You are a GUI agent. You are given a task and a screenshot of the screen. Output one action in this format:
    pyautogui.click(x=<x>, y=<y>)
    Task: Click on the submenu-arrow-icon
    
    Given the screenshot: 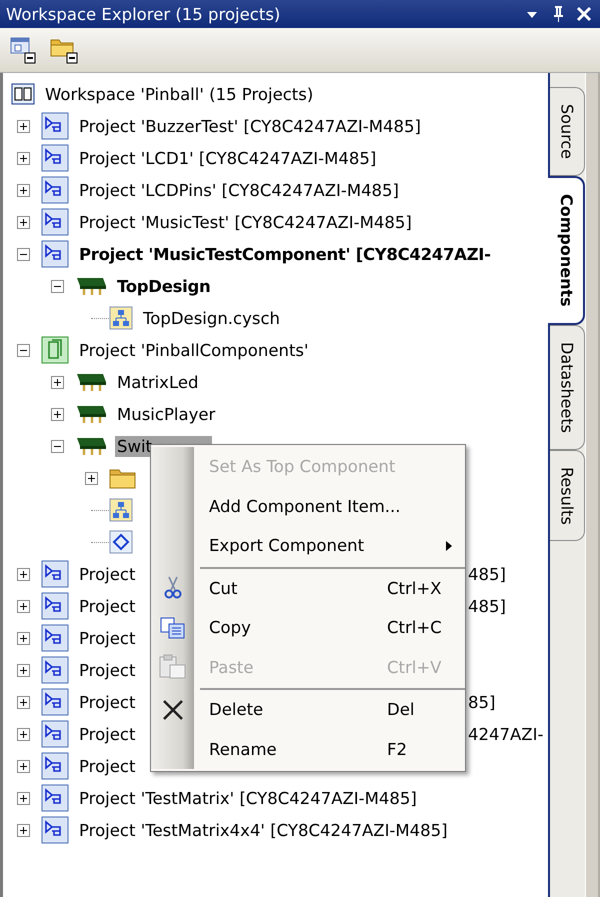 What is the action you would take?
    pyautogui.click(x=449, y=546)
    